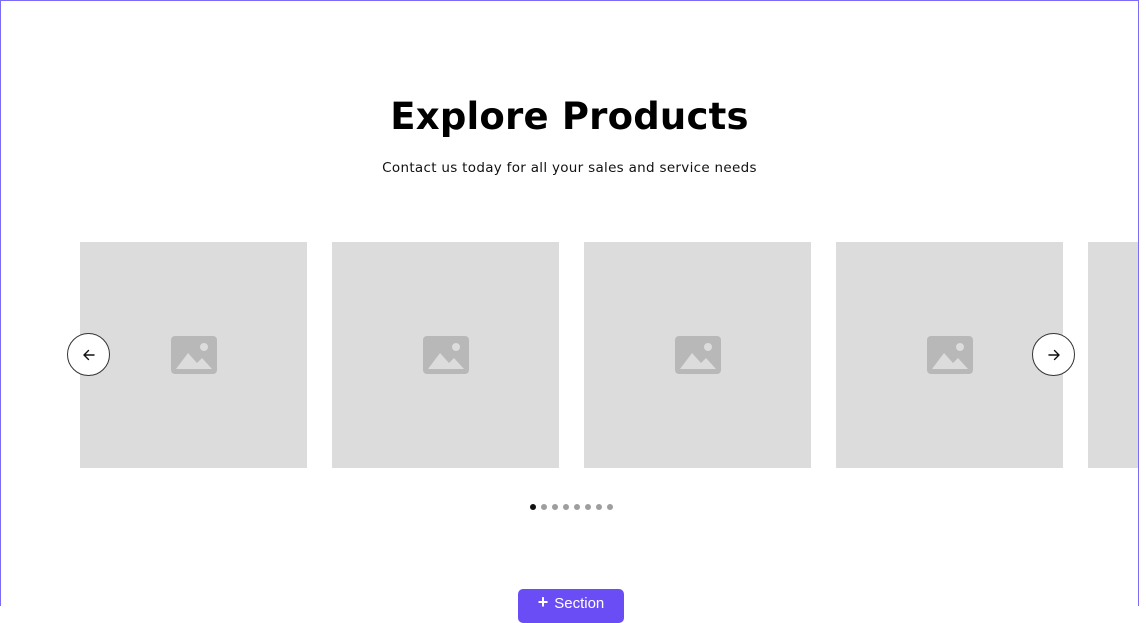 This screenshot has width=1146, height=623. I want to click on arrow-left-icon, so click(88, 354).